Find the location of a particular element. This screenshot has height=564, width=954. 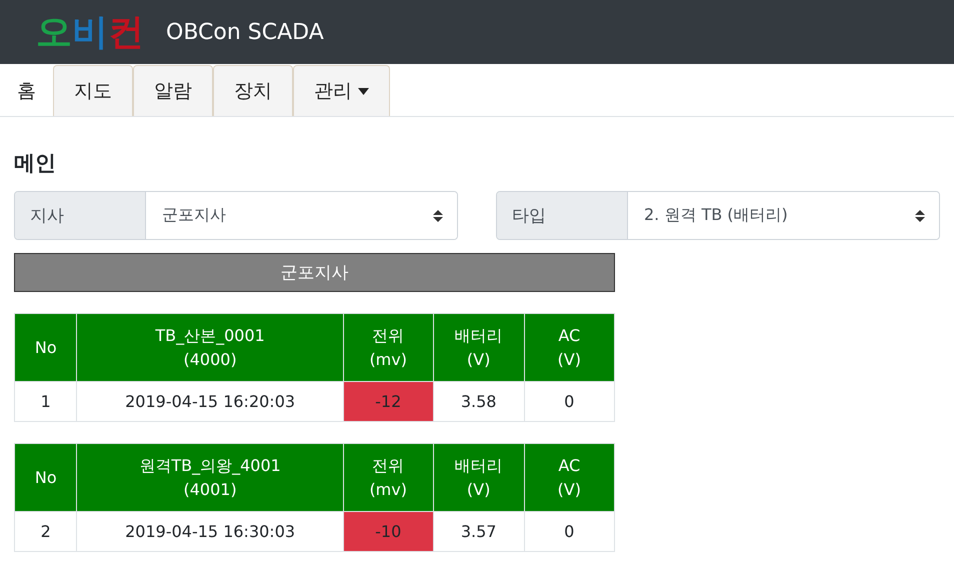

caret-icon is located at coordinates (363, 91).